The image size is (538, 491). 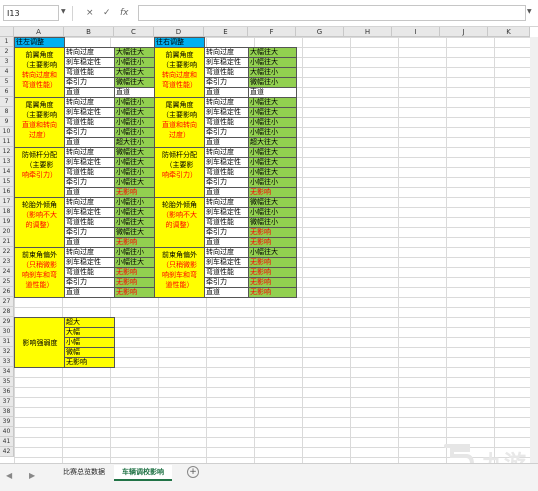 What do you see at coordinates (7, 402) in the screenshot?
I see `row-header: 37` at bounding box center [7, 402].